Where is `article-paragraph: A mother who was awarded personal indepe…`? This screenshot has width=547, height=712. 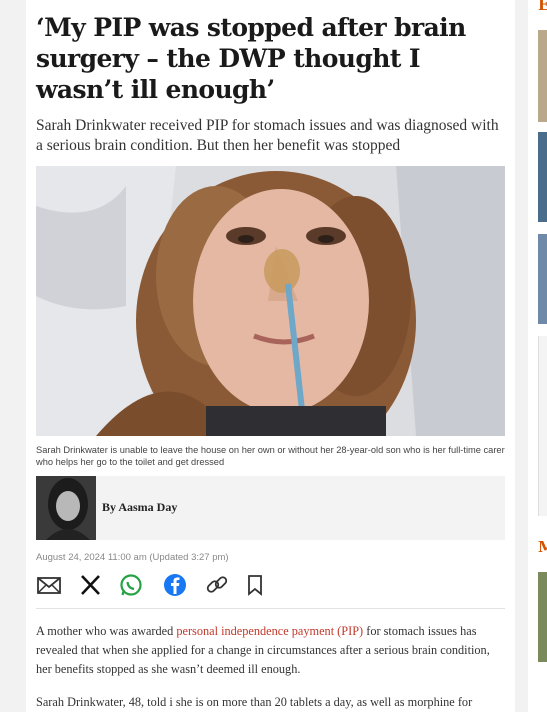 article-paragraph: A mother who was awarded personal indepe… is located at coordinates (270, 650).